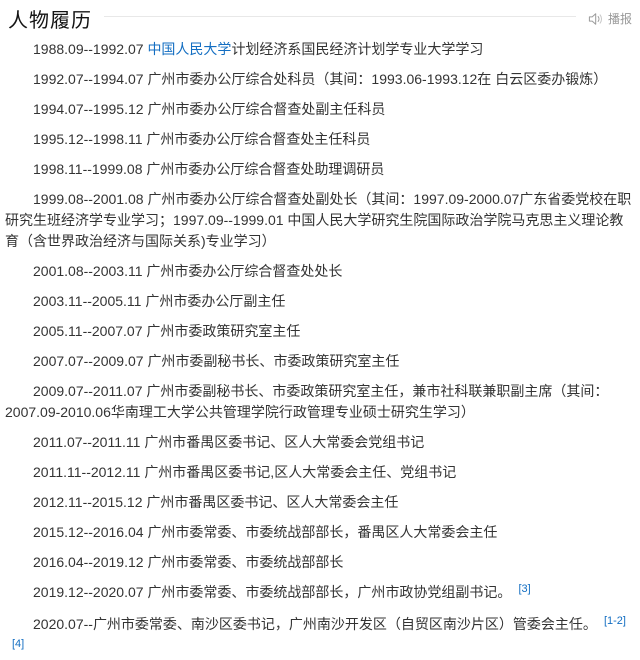  I want to click on resume-entry: 2003.11--2005.11 广州市委办公厅副主任, so click(319, 301).